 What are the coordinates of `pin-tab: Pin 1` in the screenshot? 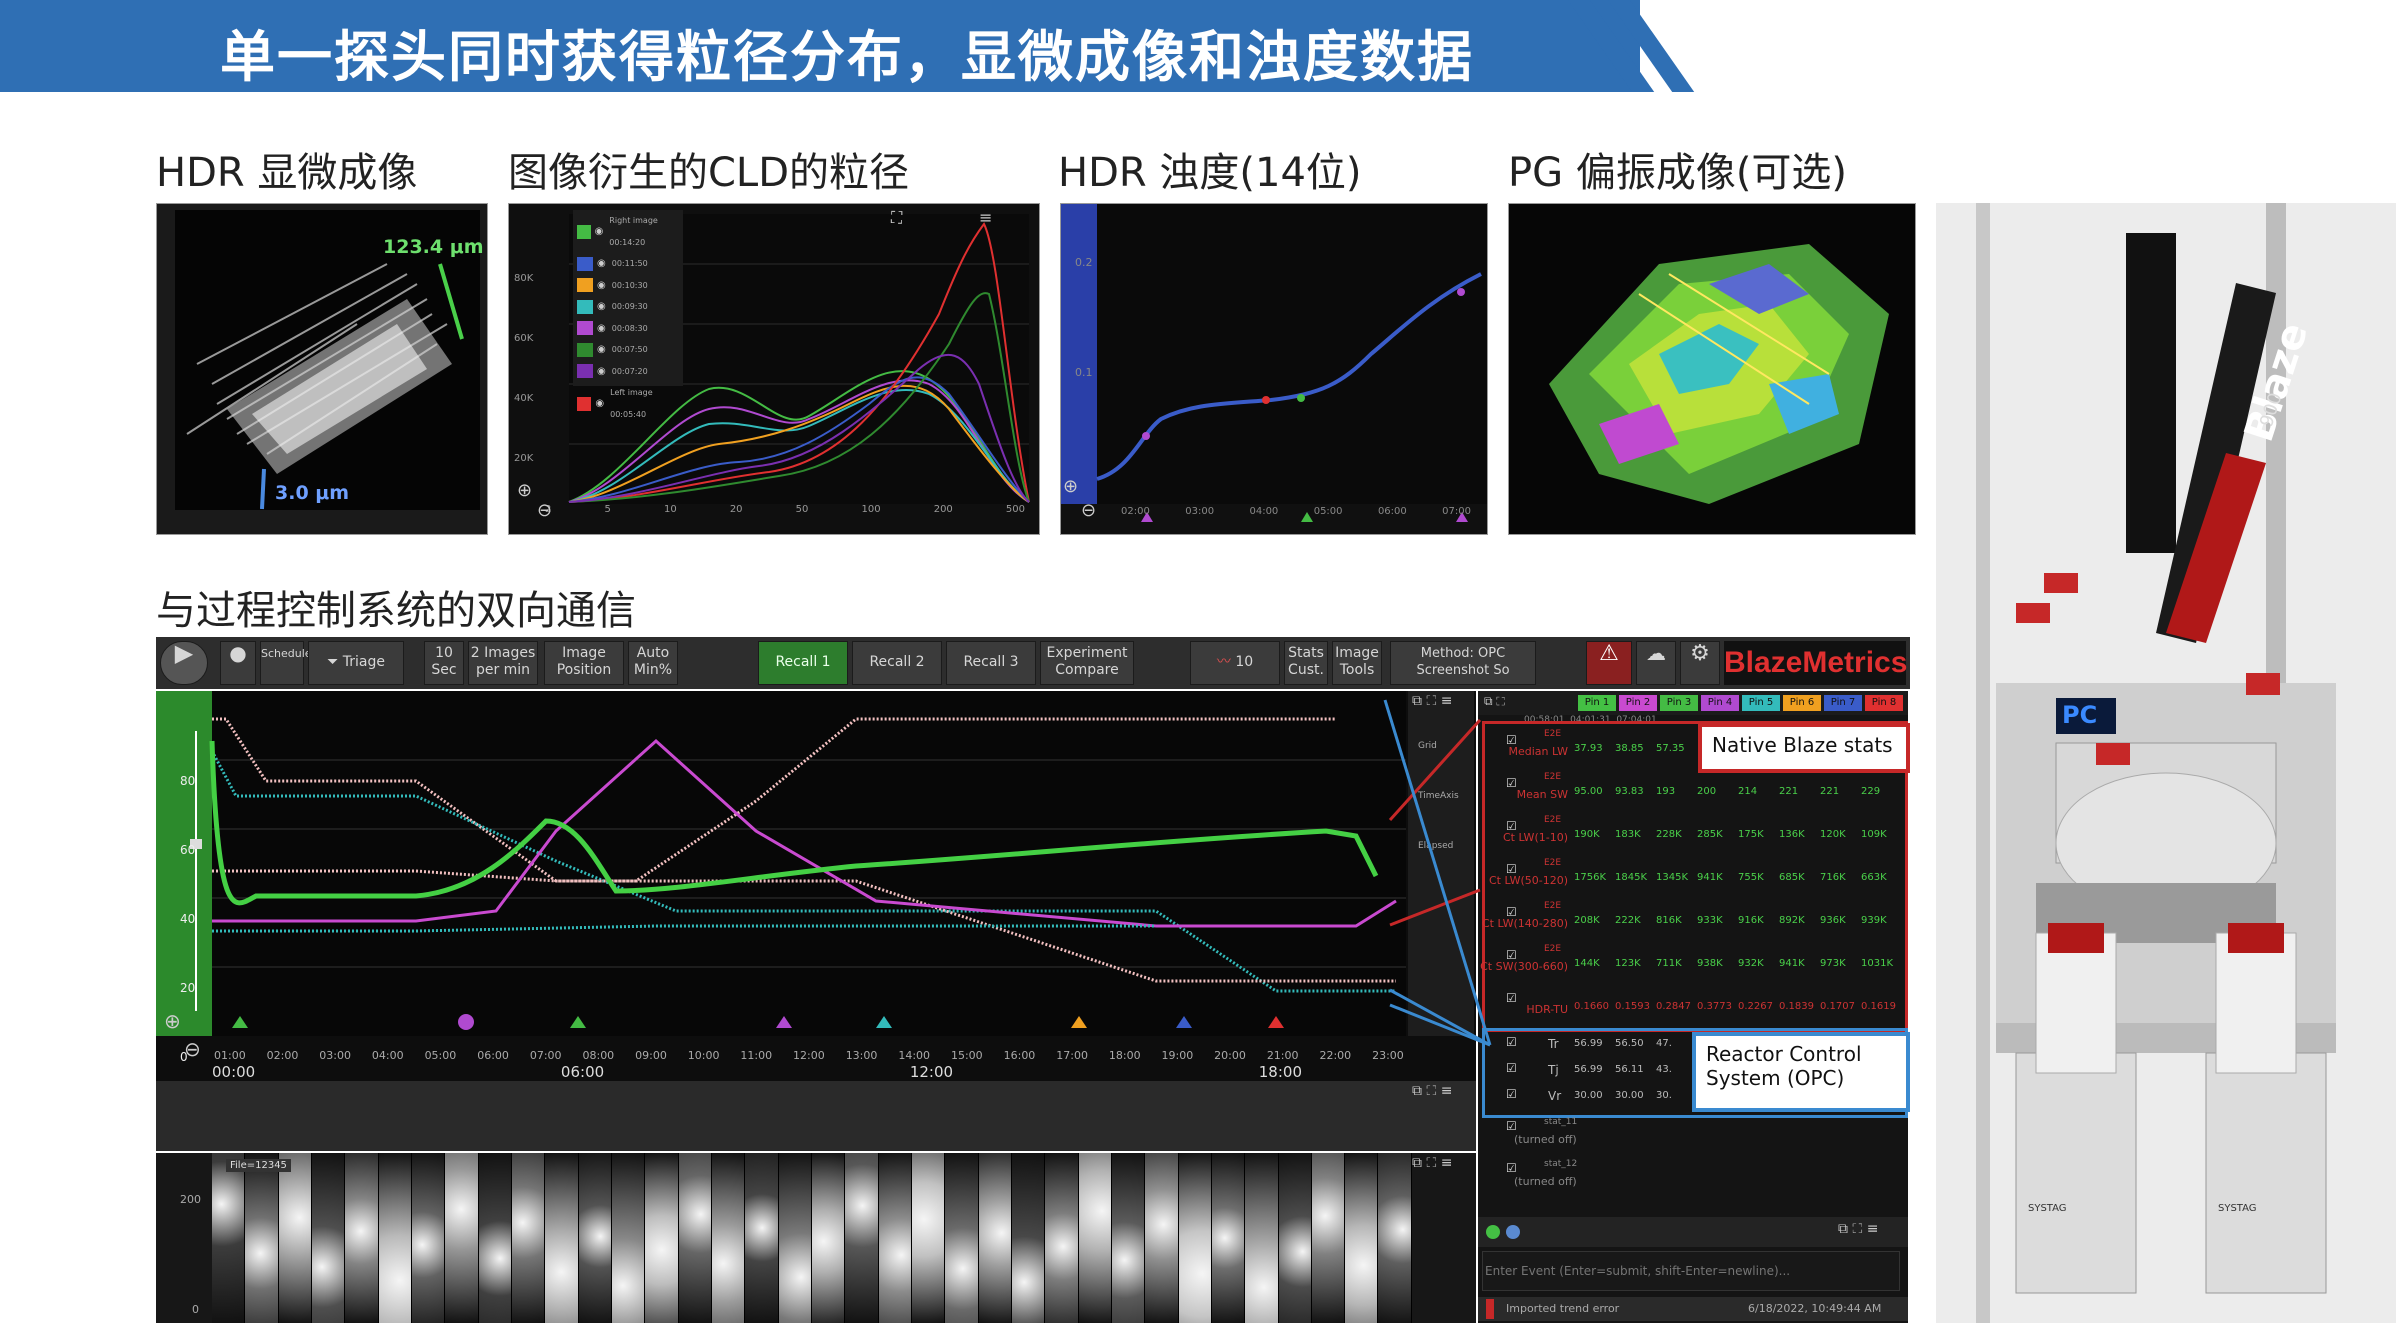 It's located at (1597, 703).